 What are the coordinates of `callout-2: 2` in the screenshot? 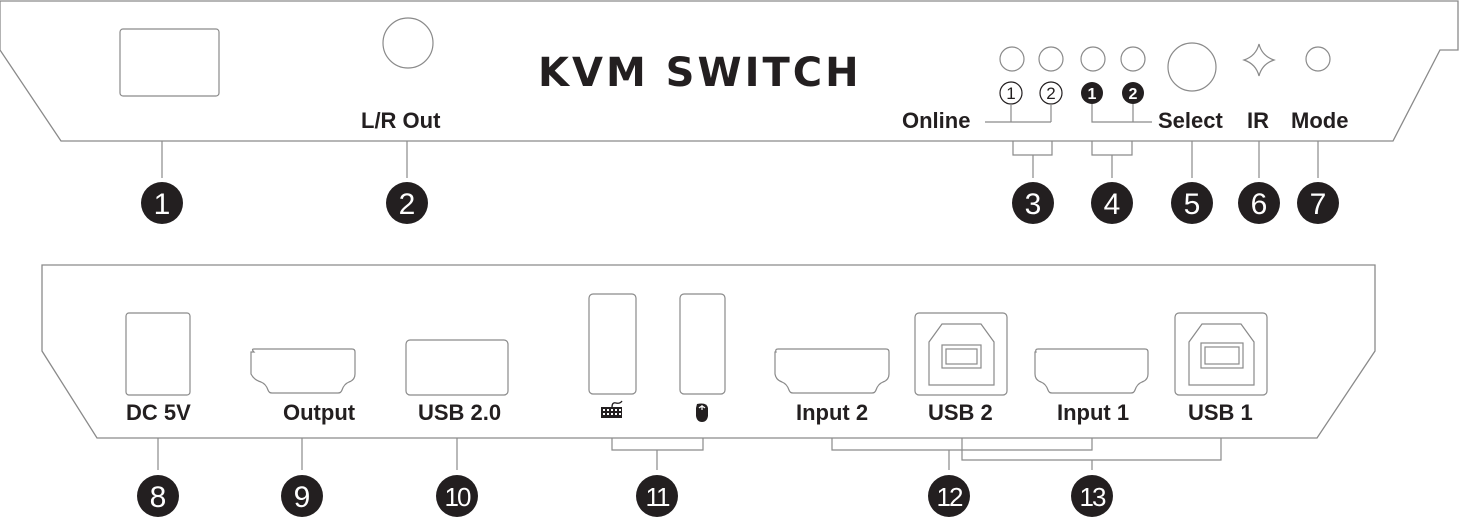 It's located at (407, 203).